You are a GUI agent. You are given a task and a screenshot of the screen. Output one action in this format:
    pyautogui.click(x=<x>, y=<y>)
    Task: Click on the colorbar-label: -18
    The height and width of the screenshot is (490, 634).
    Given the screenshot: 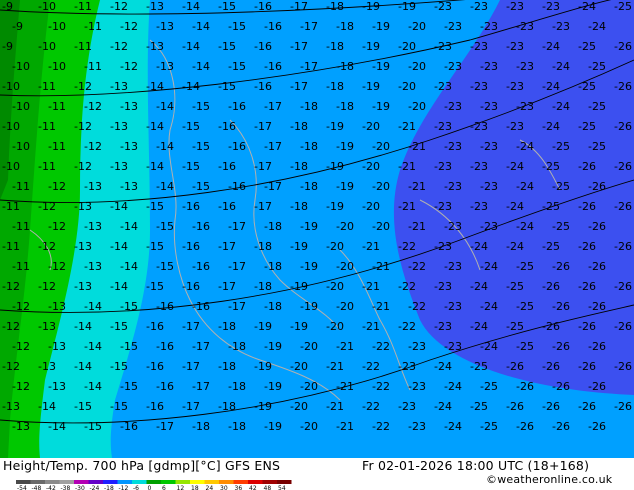 What is the action you would take?
    pyautogui.click(x=109, y=487)
    